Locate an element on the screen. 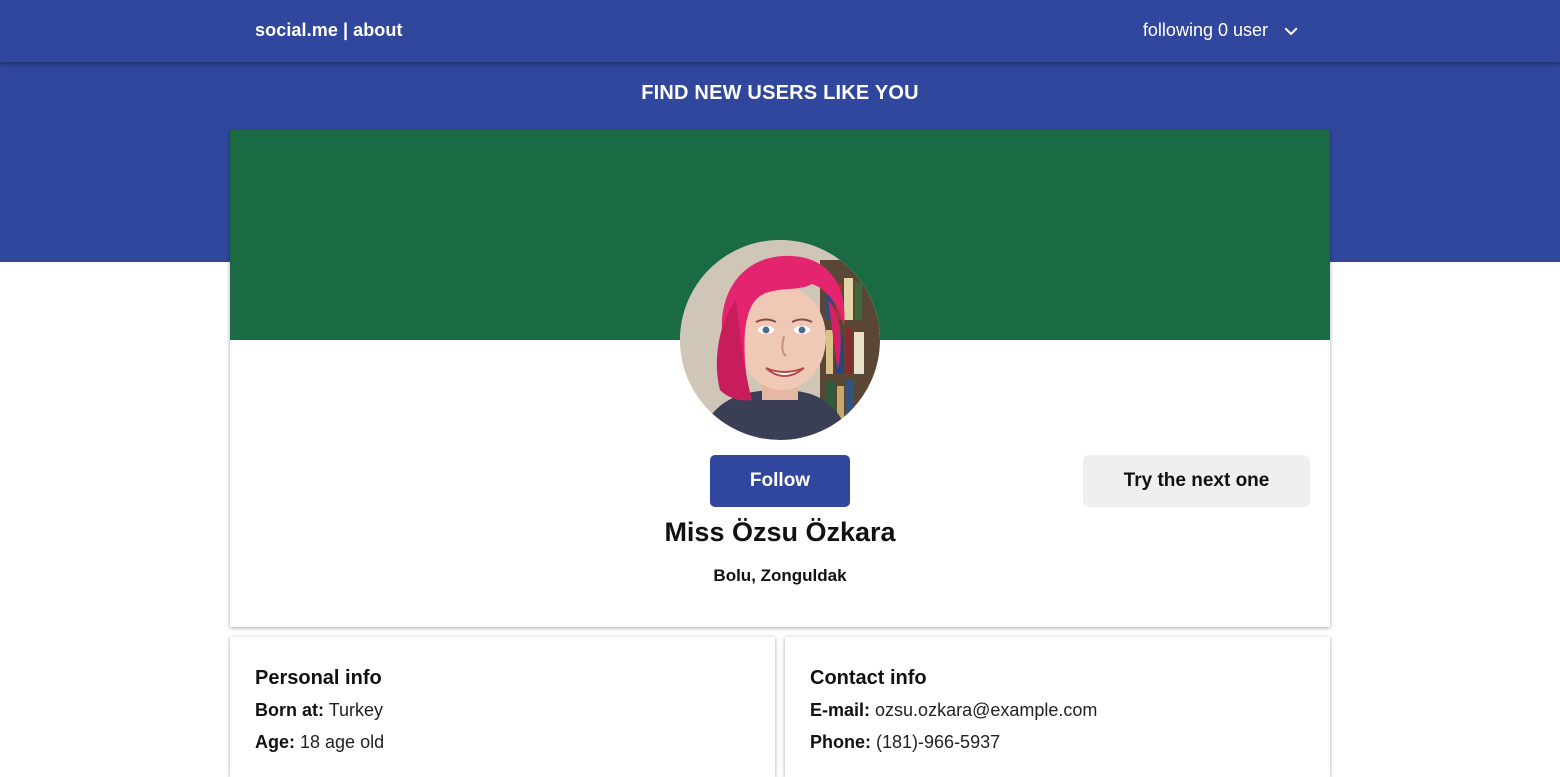 The width and height of the screenshot is (1560, 777). following-label: following 0 user is located at coordinates (1205, 30).